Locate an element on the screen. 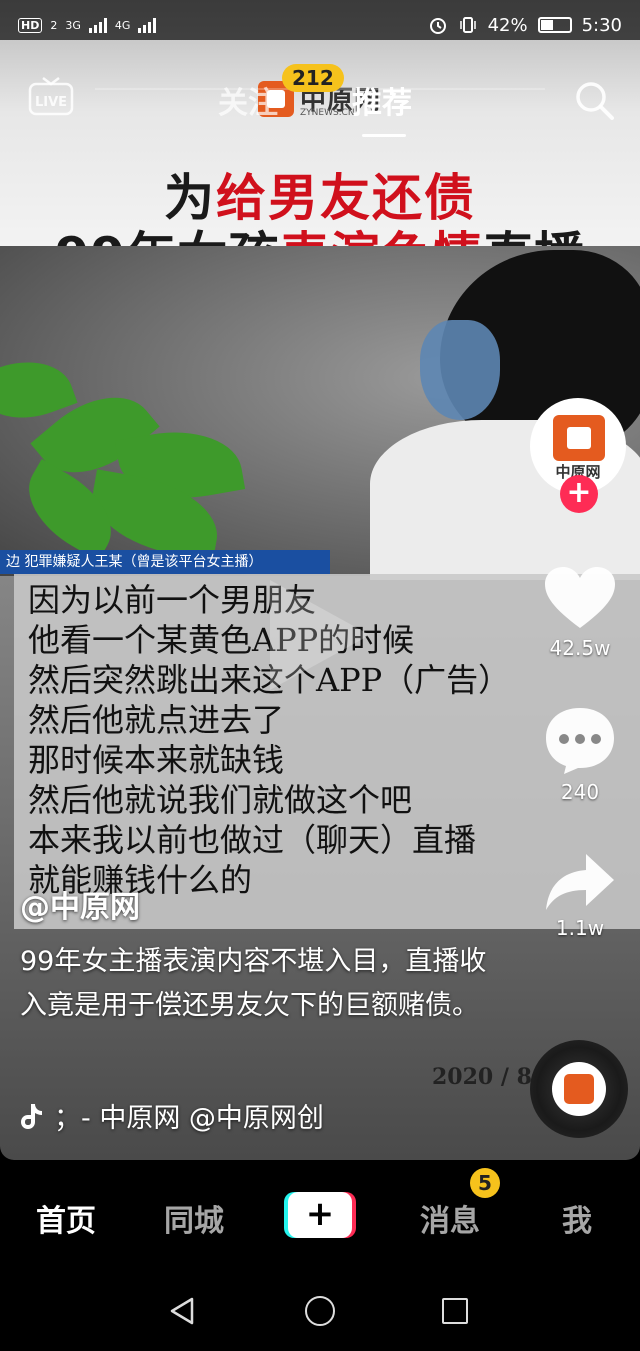 The height and width of the screenshot is (1351, 640). comment-button: 240 is located at coordinates (580, 755).